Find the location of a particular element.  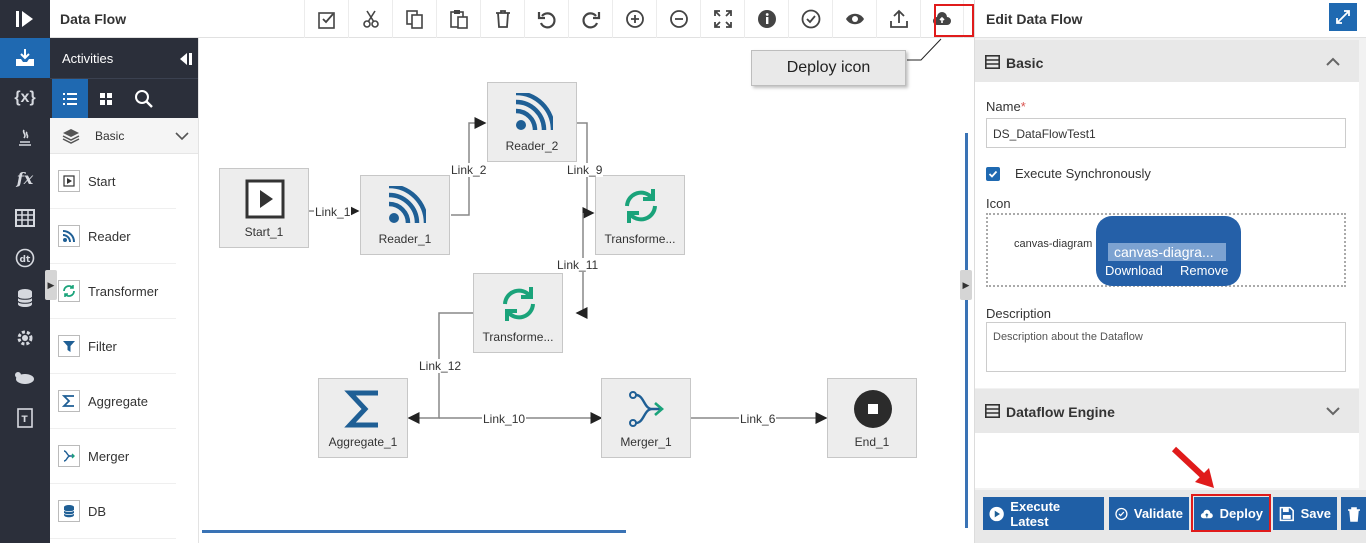

zoom-in-icon is located at coordinates (634, 19).